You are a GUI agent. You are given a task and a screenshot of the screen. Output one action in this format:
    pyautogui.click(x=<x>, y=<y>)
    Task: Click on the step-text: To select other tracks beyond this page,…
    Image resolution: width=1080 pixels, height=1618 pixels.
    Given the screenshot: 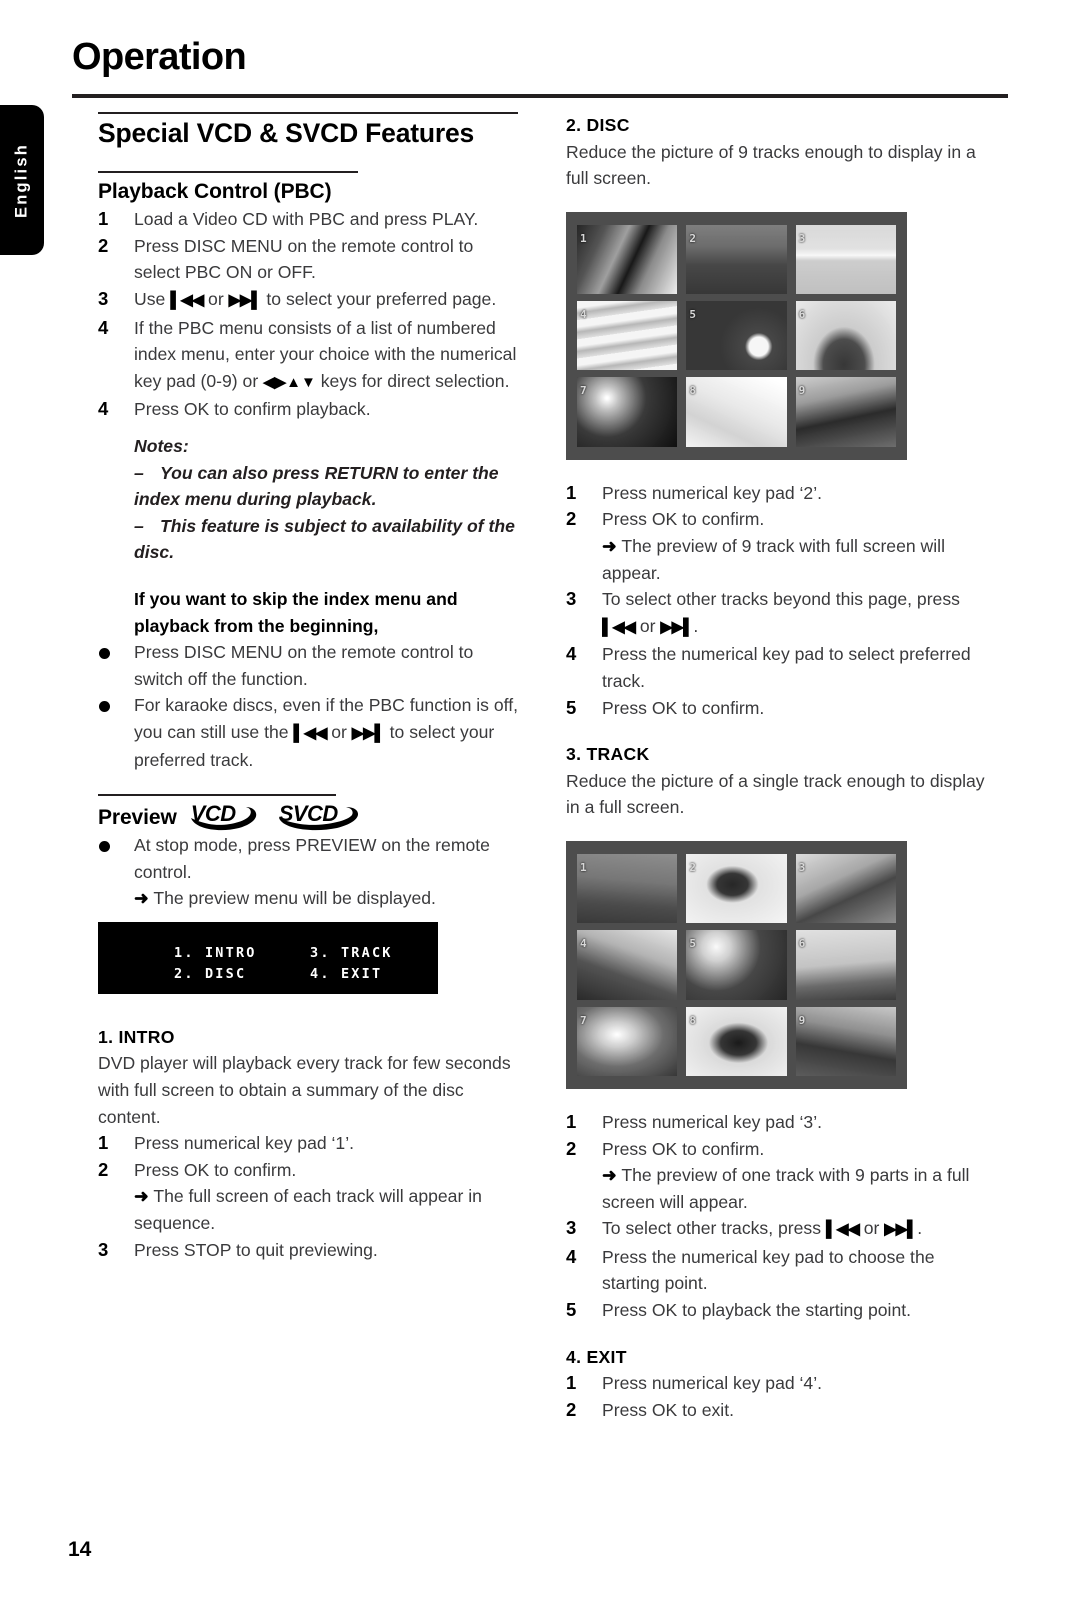 What is the action you would take?
    pyautogui.click(x=781, y=599)
    